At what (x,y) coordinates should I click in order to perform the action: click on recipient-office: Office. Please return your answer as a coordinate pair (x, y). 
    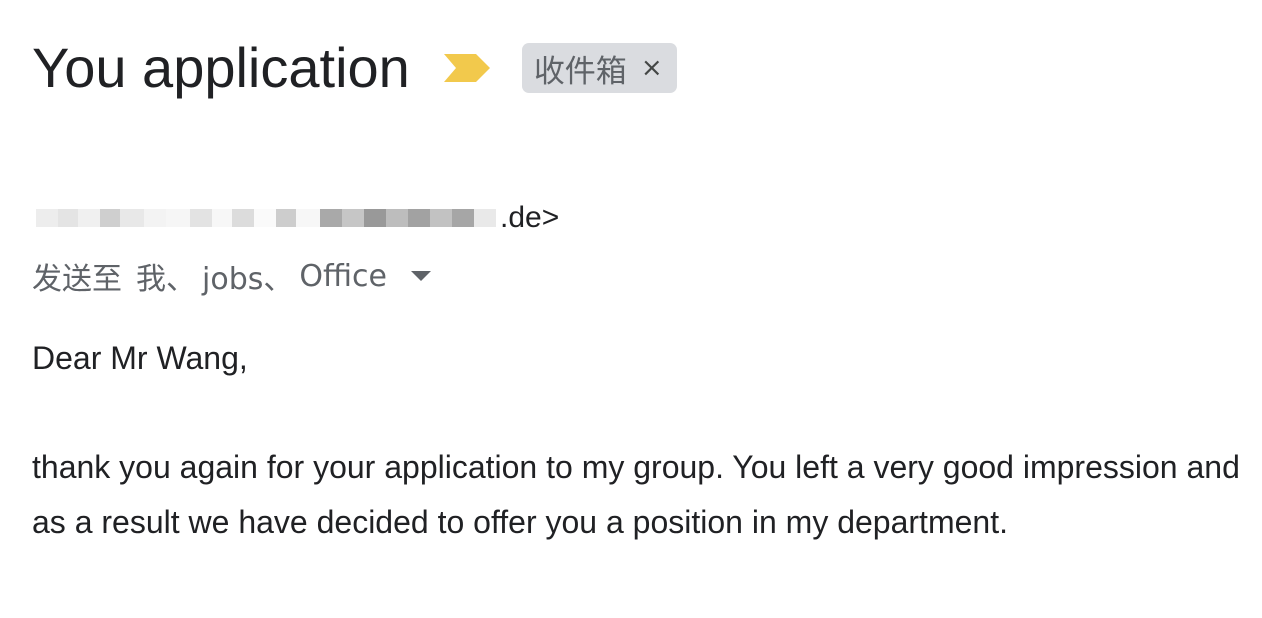
    Looking at the image, I should click on (343, 276).